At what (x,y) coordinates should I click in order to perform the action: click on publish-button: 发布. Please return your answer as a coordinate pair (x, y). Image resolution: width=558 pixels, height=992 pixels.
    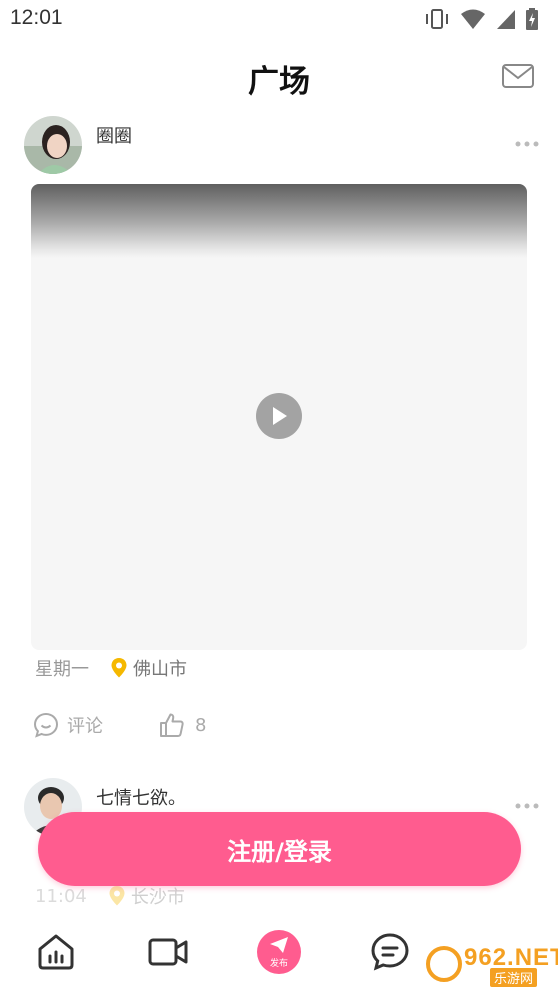
    Looking at the image, I should click on (279, 952).